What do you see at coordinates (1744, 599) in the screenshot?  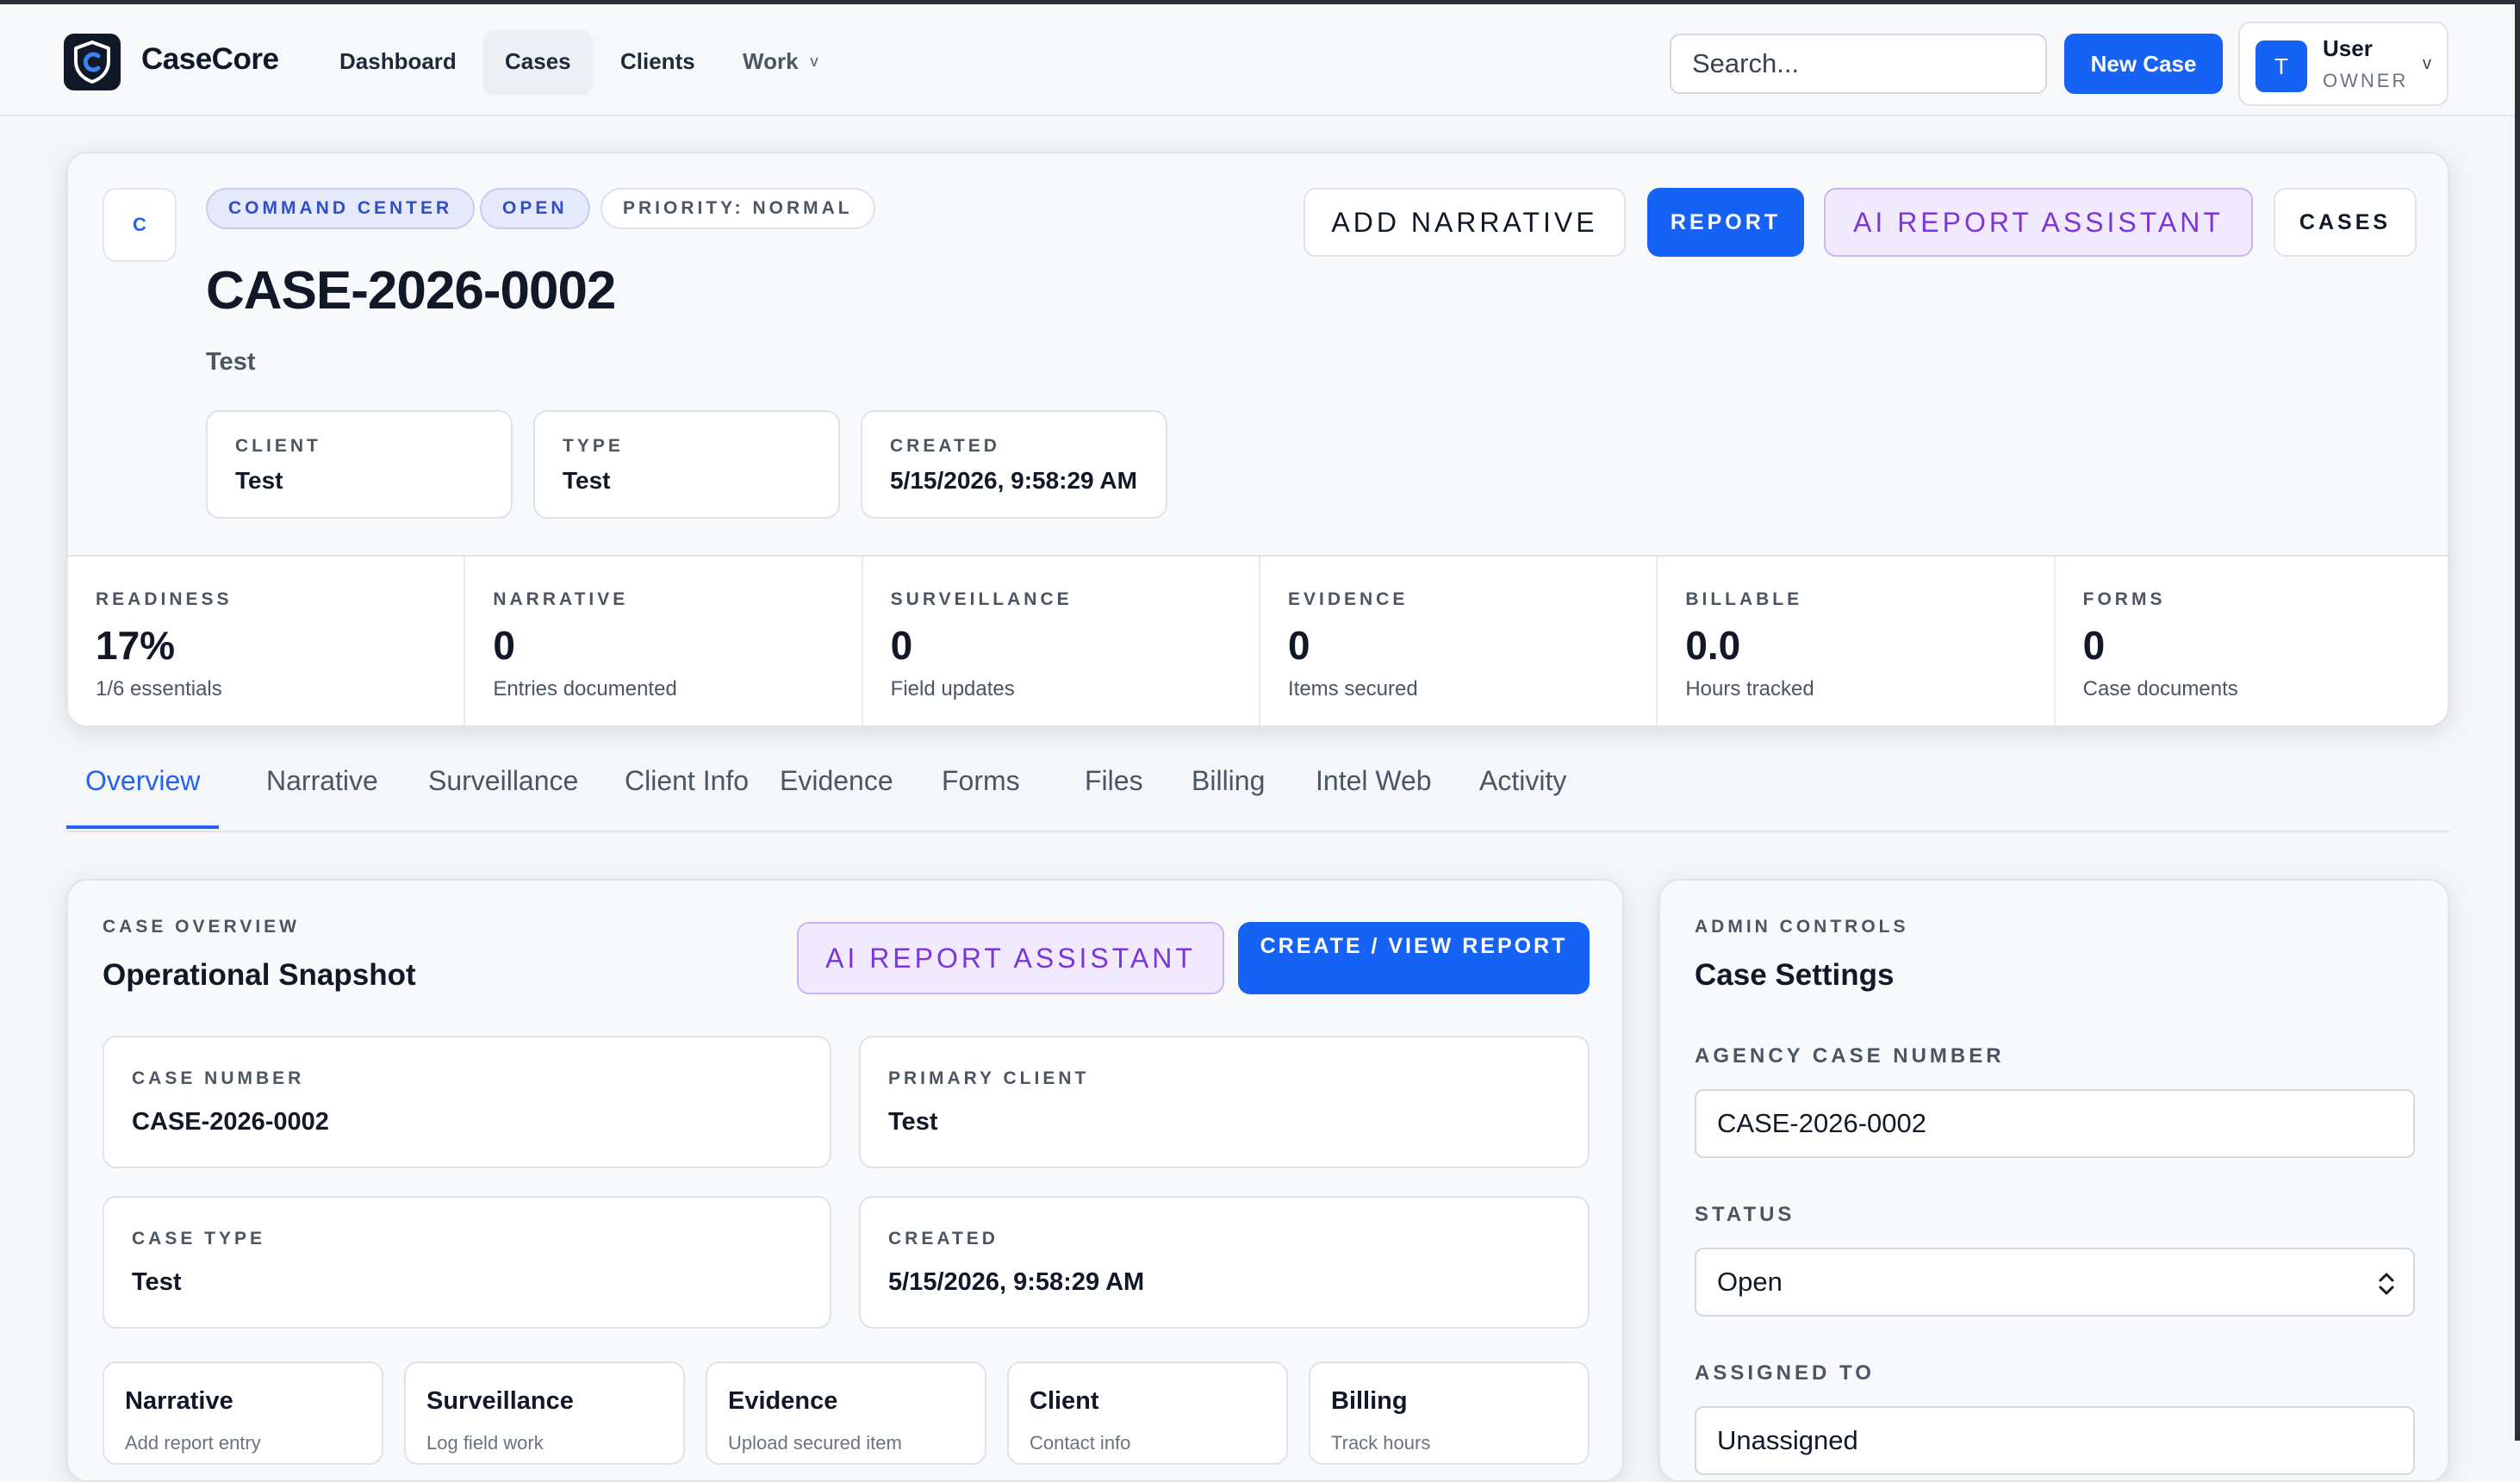 I see `stat-label: BILLABLE` at bounding box center [1744, 599].